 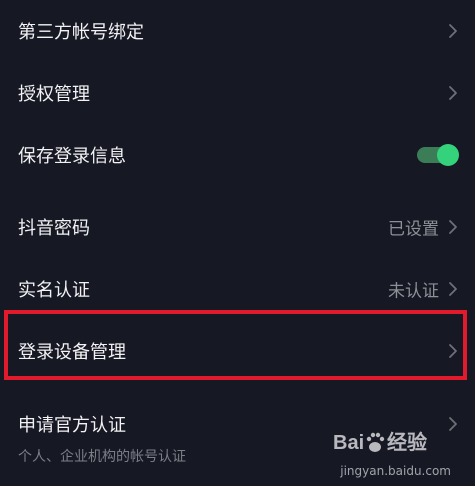 What do you see at coordinates (237, 289) in the screenshot?
I see `settings-row-real-name: 实名认证 未认证` at bounding box center [237, 289].